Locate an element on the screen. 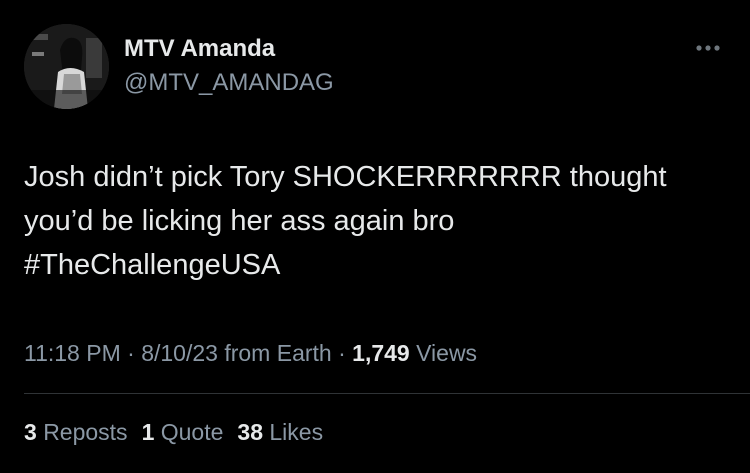 Image resolution: width=750 pixels, height=473 pixels. reposts-stat: 3 Reposts is located at coordinates (76, 432).